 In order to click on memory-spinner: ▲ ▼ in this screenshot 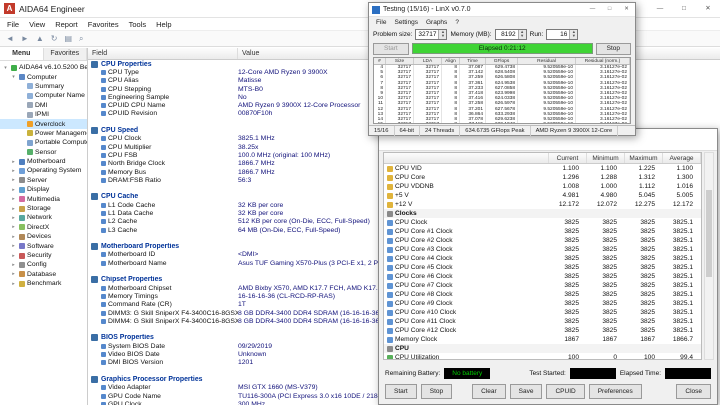, I will do `click(521, 34)`.